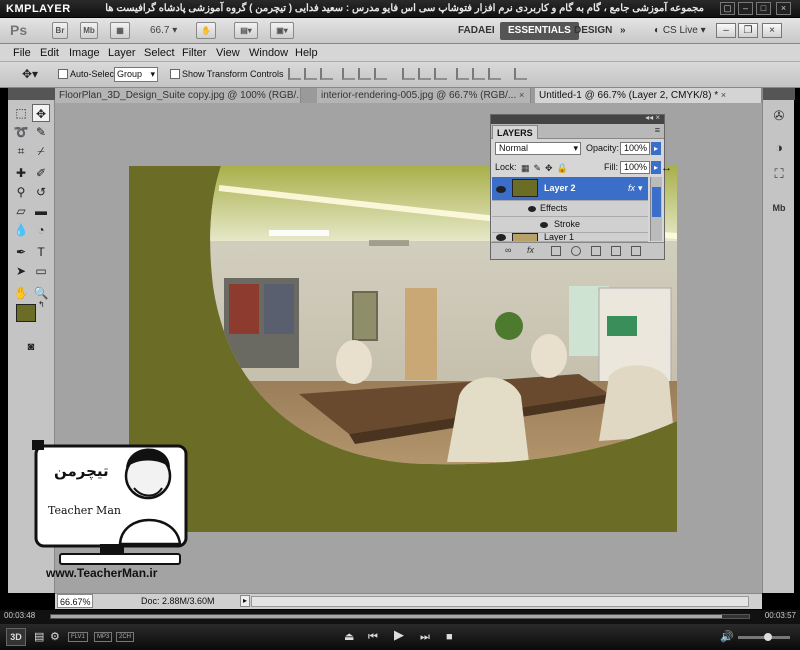  What do you see at coordinates (21, 252) in the screenshot?
I see `pen-tool-icon: ✒` at bounding box center [21, 252].